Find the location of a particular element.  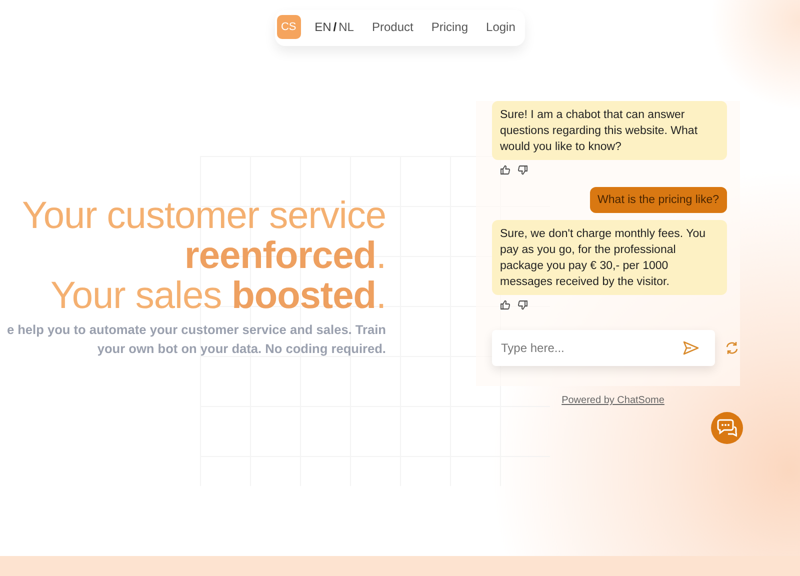

language-link: EN is located at coordinates (323, 27).